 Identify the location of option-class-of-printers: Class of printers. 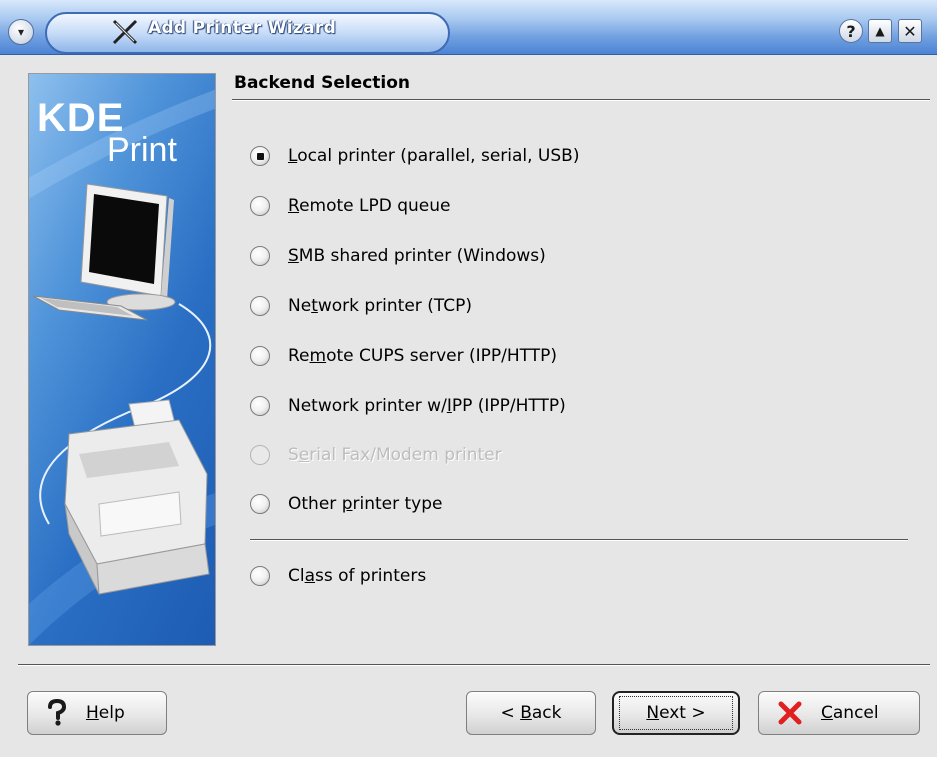
(338, 576).